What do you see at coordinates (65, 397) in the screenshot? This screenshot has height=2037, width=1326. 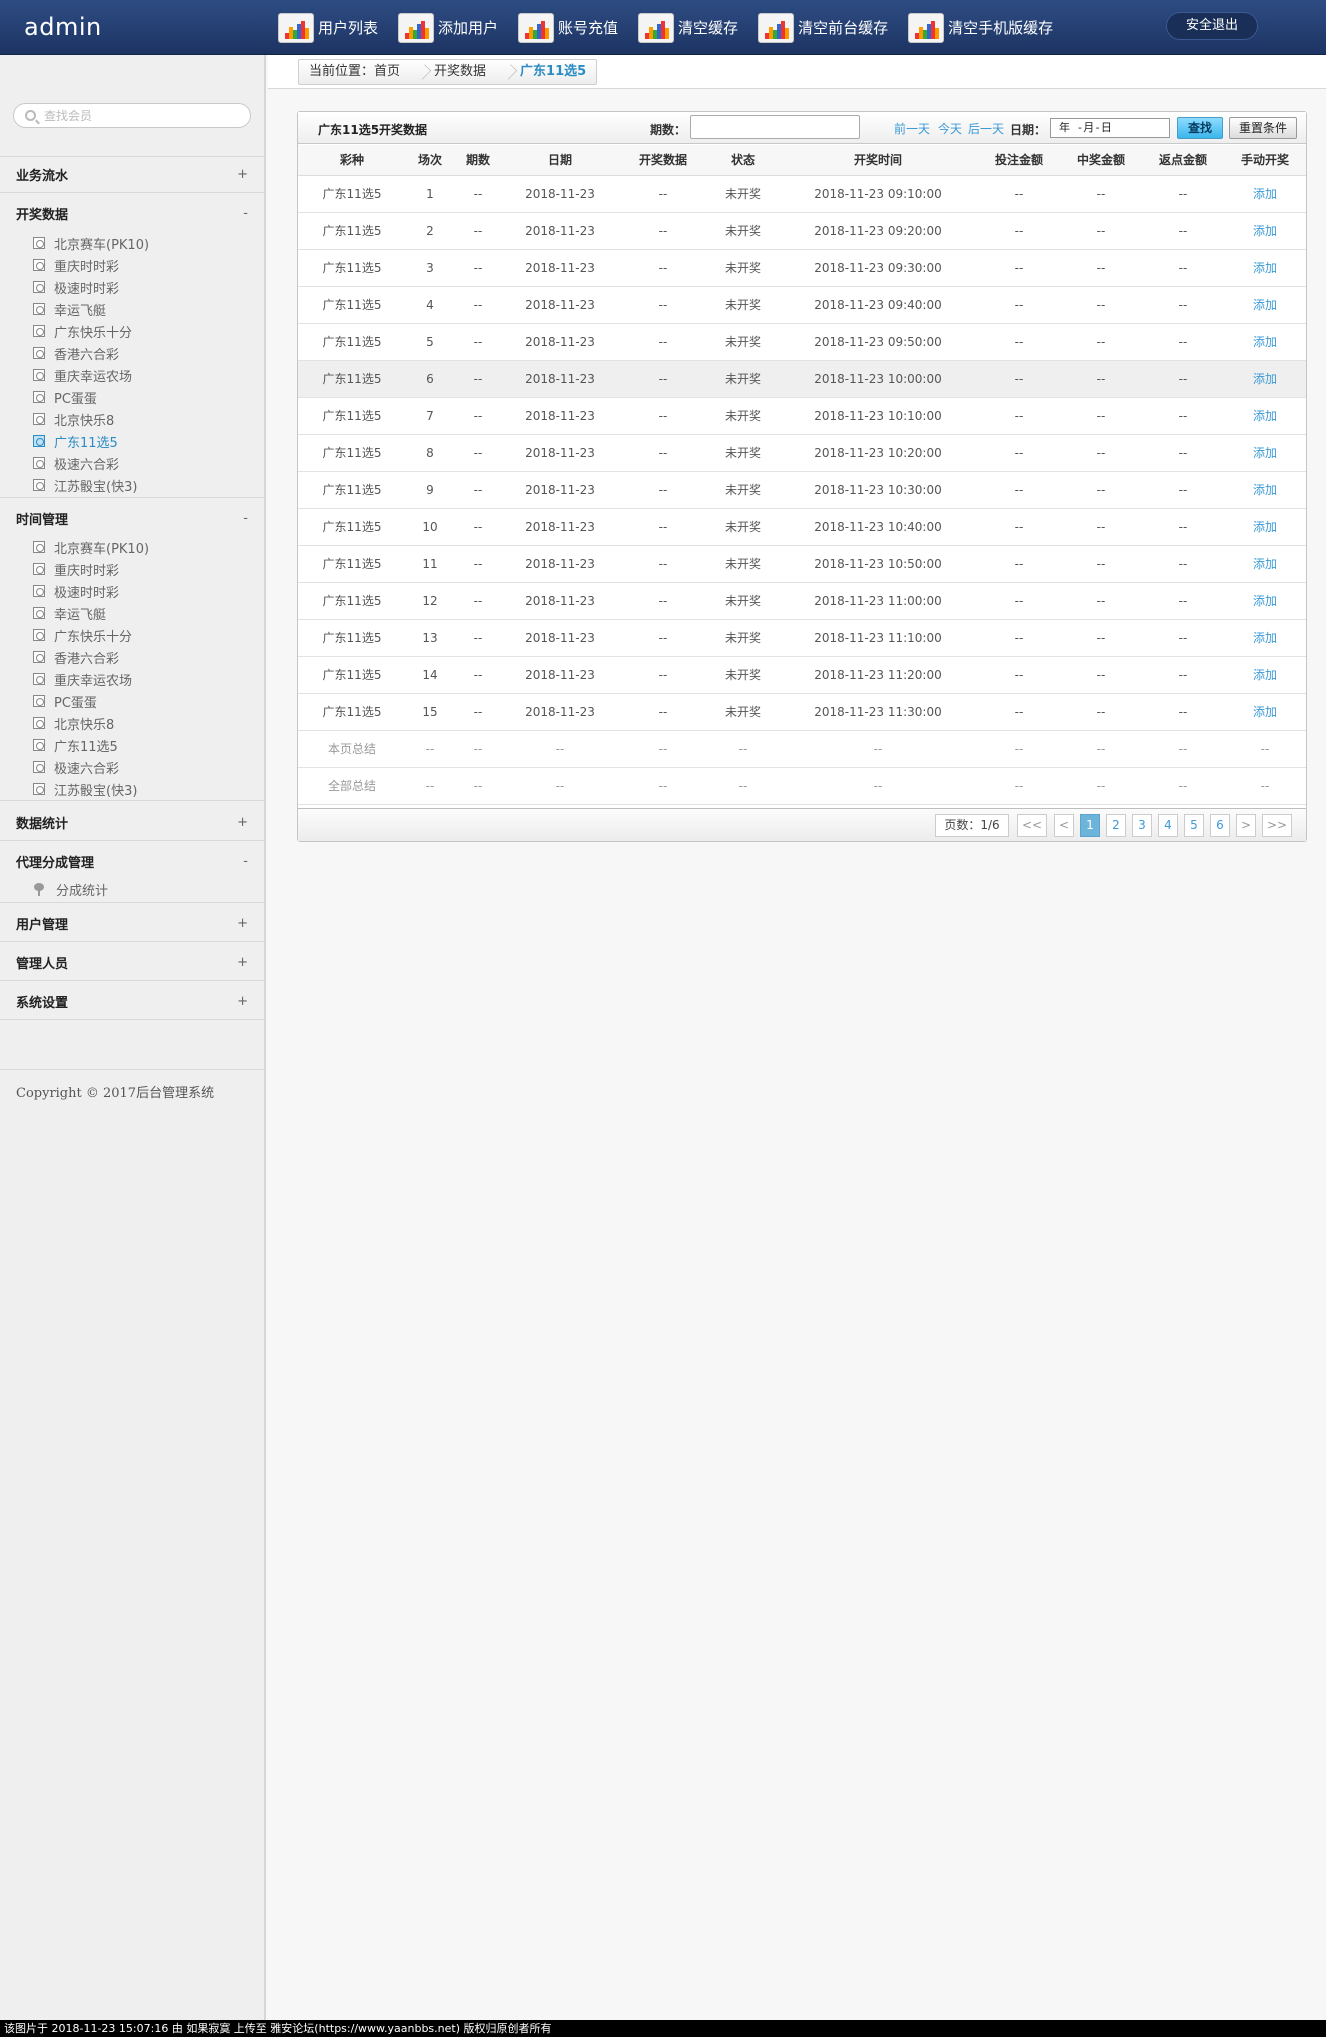 I see `sidebar-item-draw-7: PC蛋蛋` at bounding box center [65, 397].